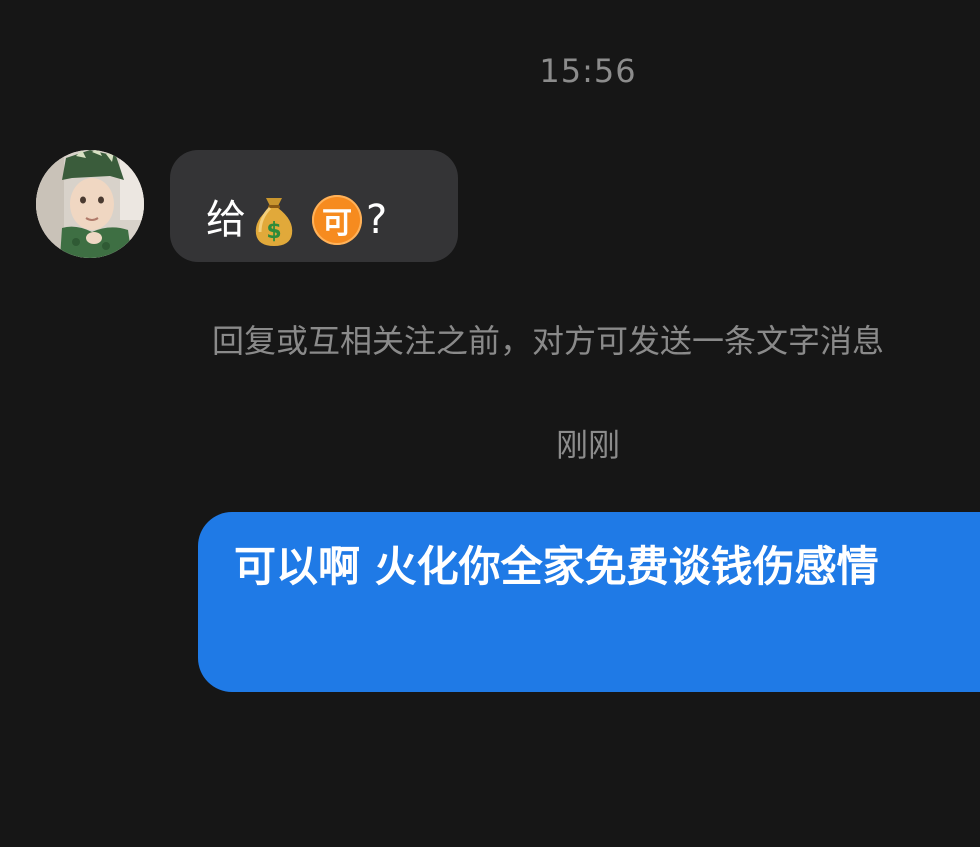  I want to click on outgoing-message-text: 可以啊 火化你全家免费谈钱伤感情, so click(556, 566).